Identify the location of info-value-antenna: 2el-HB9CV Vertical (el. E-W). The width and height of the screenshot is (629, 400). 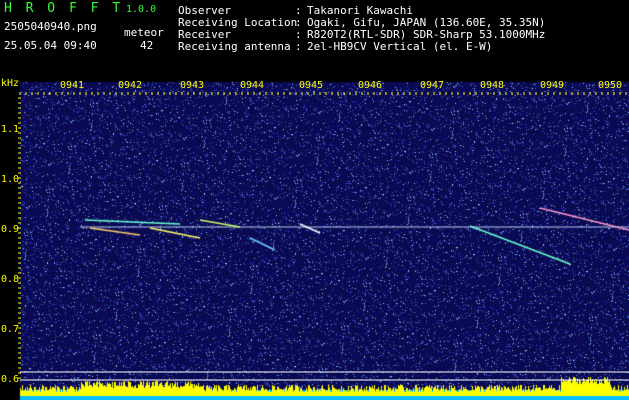
(400, 46).